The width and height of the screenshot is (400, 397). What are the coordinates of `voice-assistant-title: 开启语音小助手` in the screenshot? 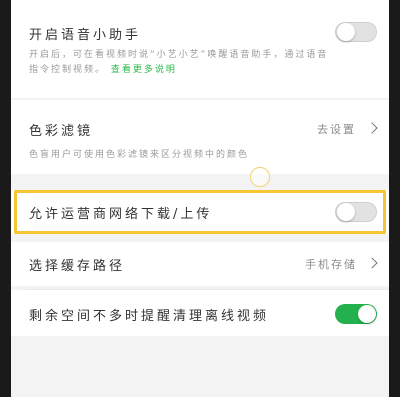 It's located at (85, 35).